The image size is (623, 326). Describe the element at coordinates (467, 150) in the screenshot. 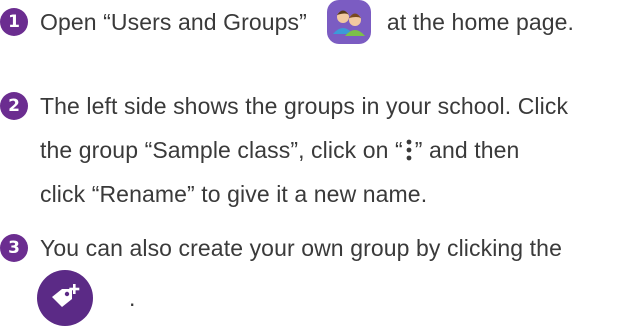

I see `step-2-line-2-end: ” and then` at that location.